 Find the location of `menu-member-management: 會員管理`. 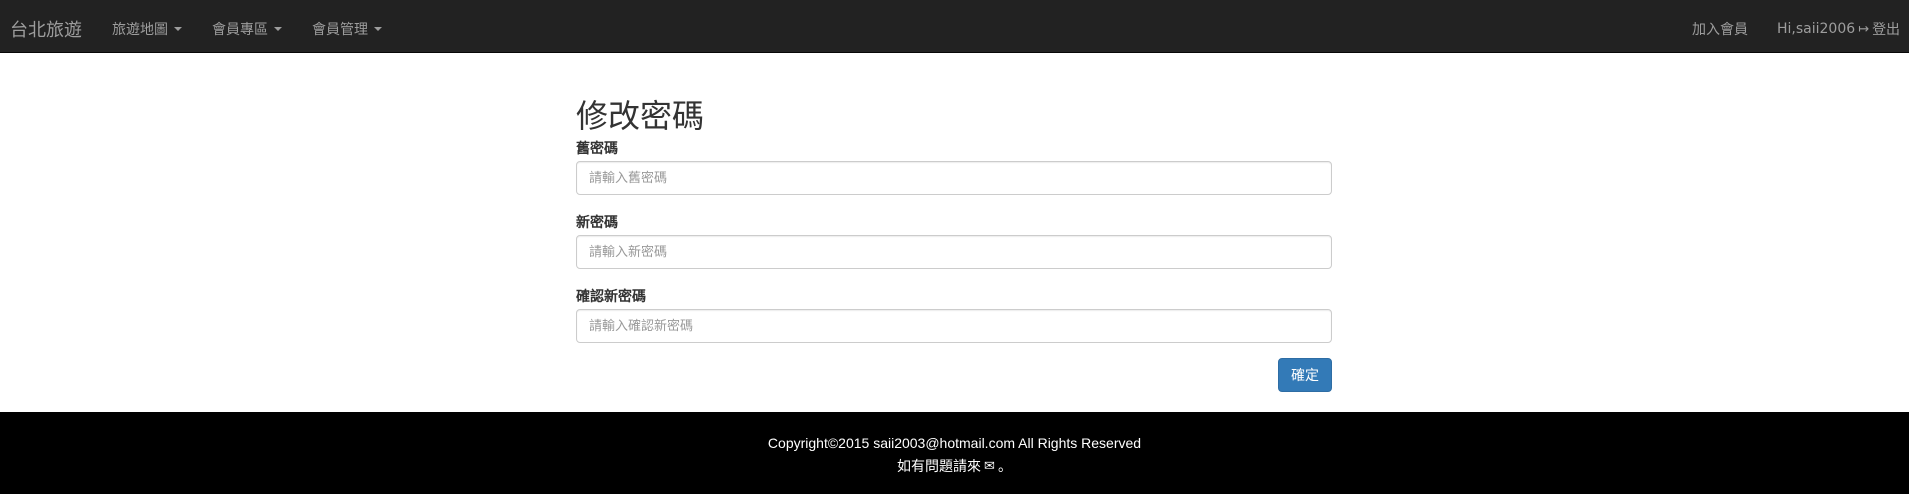

menu-member-management: 會員管理 is located at coordinates (347, 29).